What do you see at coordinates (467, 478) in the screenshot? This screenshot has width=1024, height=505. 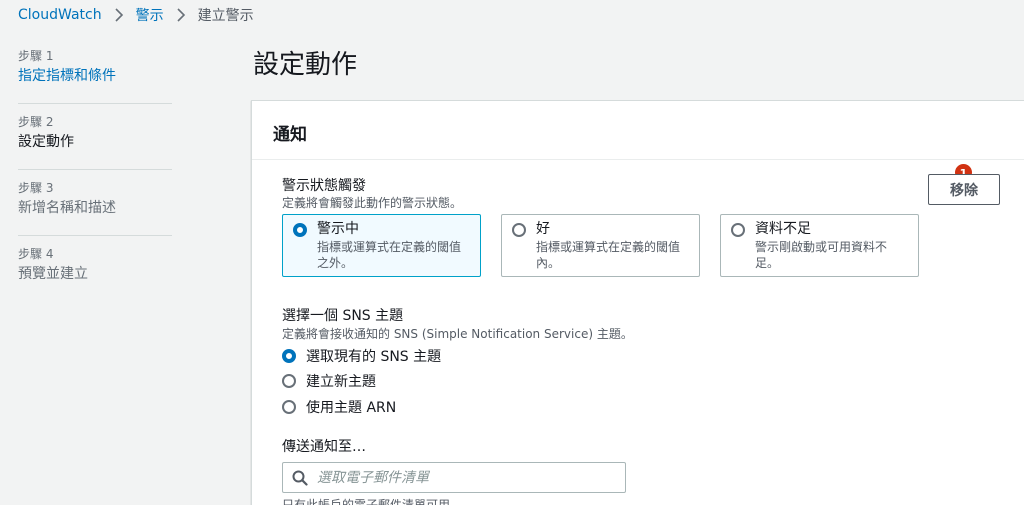 I see `email-list-input` at bounding box center [467, 478].